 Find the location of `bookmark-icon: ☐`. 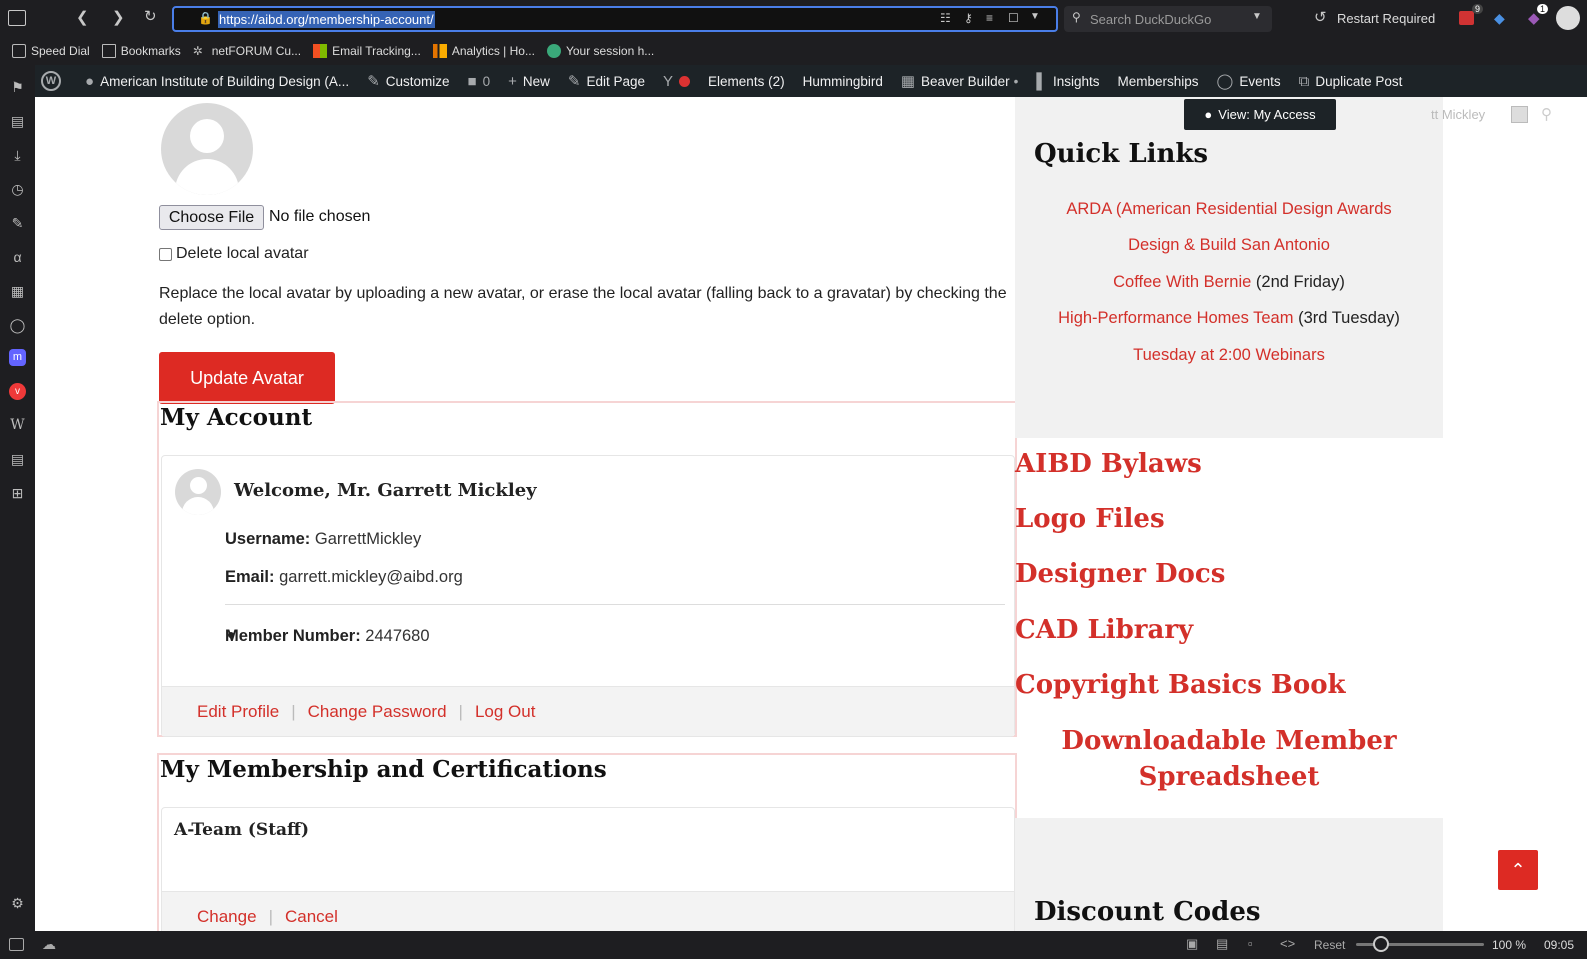

bookmark-icon: ☐ is located at coordinates (1013, 18).